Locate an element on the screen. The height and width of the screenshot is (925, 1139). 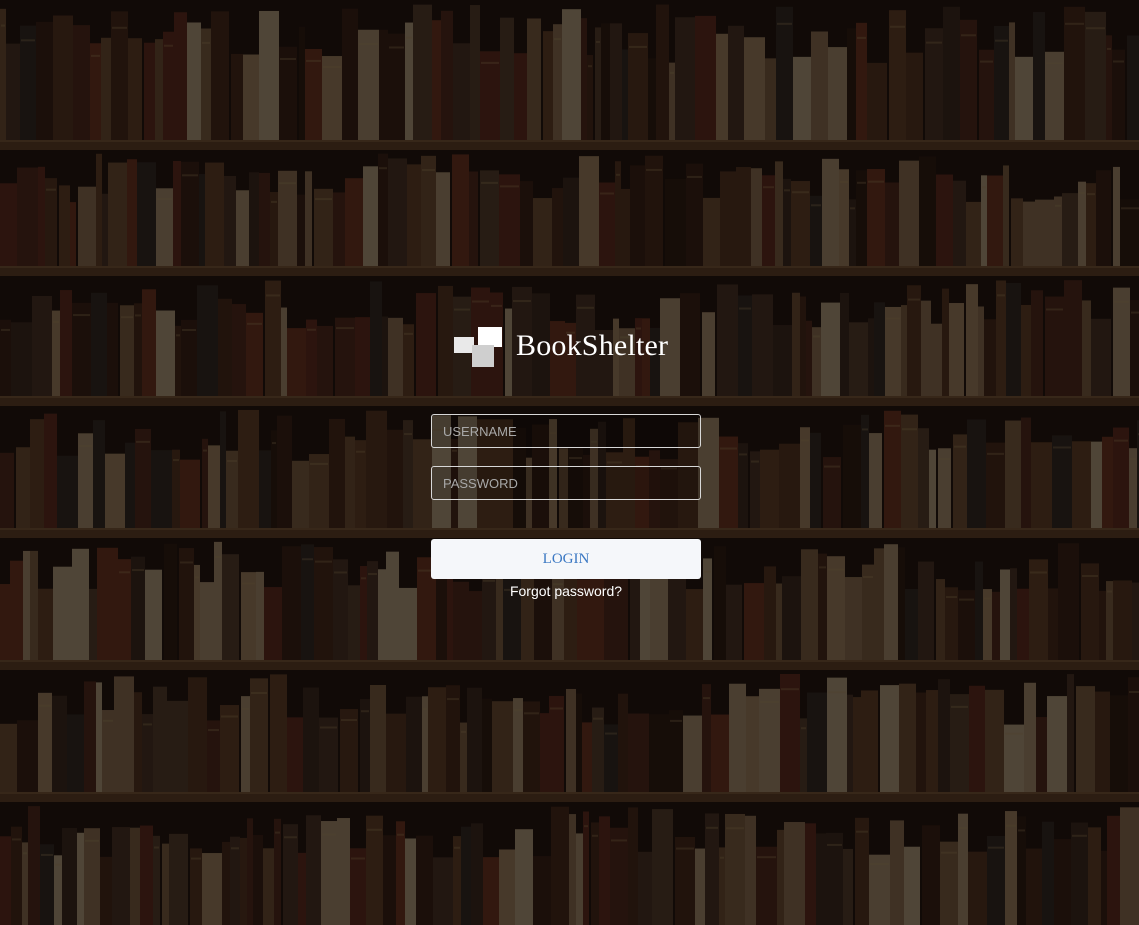
brand-logo: BookShelter is located at coordinates (560, 346).